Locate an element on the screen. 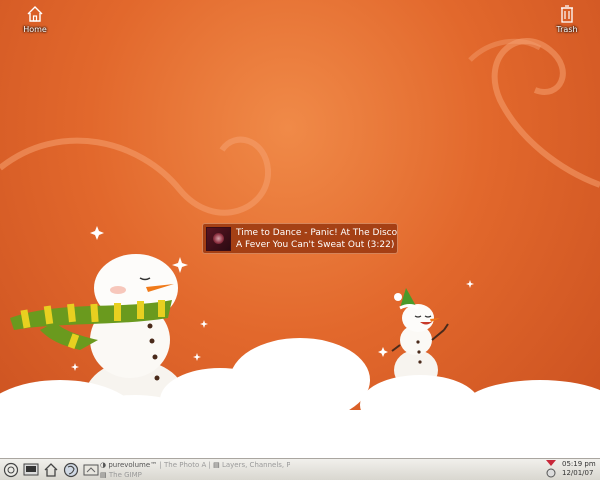 This screenshot has width=600, height=480. clock-date: 12/01/07 is located at coordinates (578, 473).